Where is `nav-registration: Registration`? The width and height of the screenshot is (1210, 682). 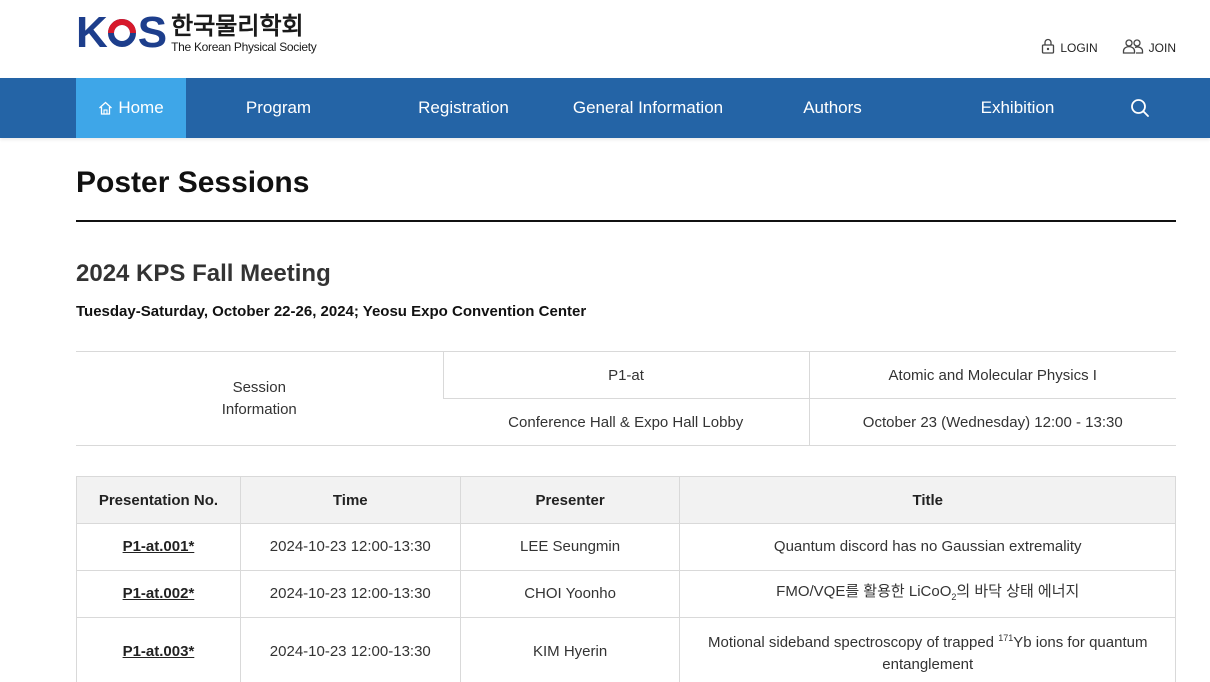 nav-registration: Registration is located at coordinates (463, 108).